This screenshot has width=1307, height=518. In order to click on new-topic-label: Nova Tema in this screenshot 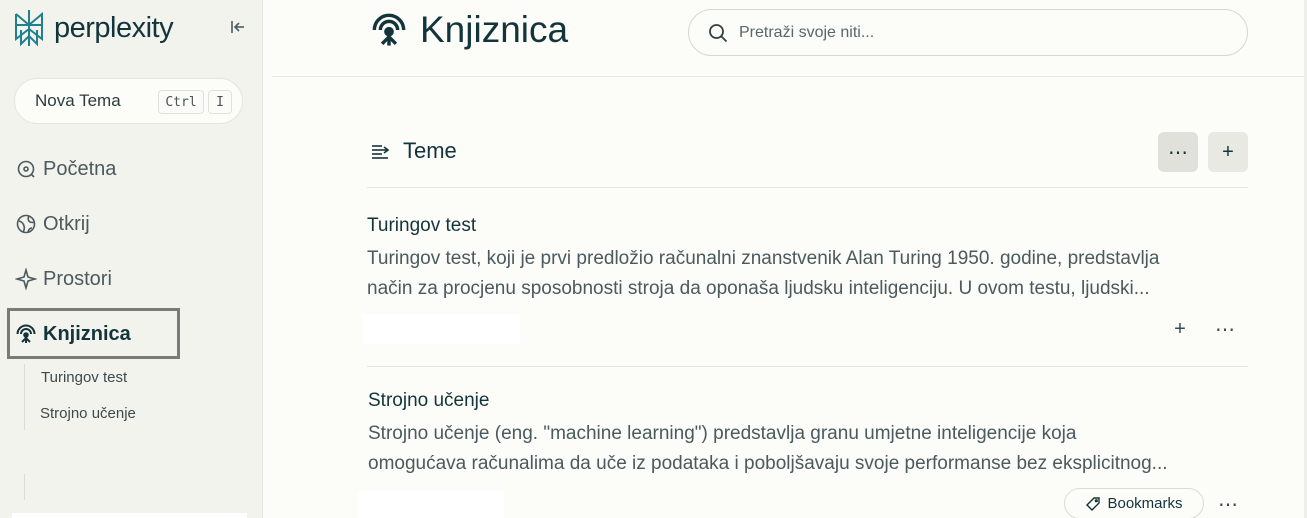, I will do `click(78, 100)`.